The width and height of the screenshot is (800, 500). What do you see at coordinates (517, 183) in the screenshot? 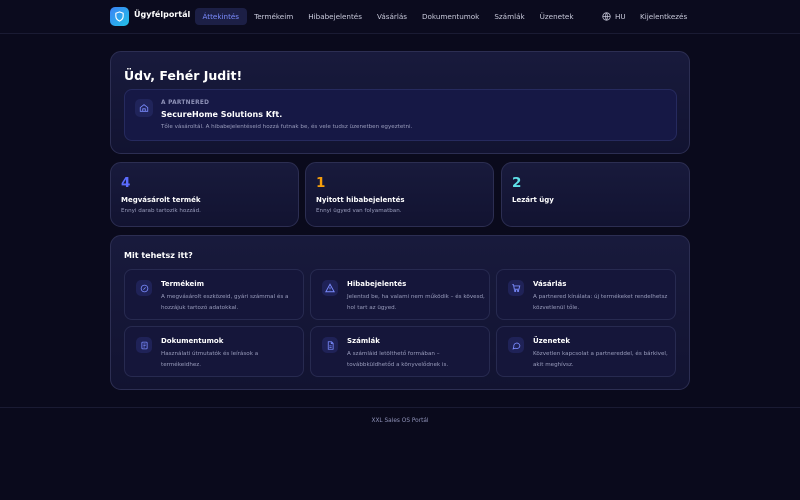
I see `stat-value: 2` at bounding box center [517, 183].